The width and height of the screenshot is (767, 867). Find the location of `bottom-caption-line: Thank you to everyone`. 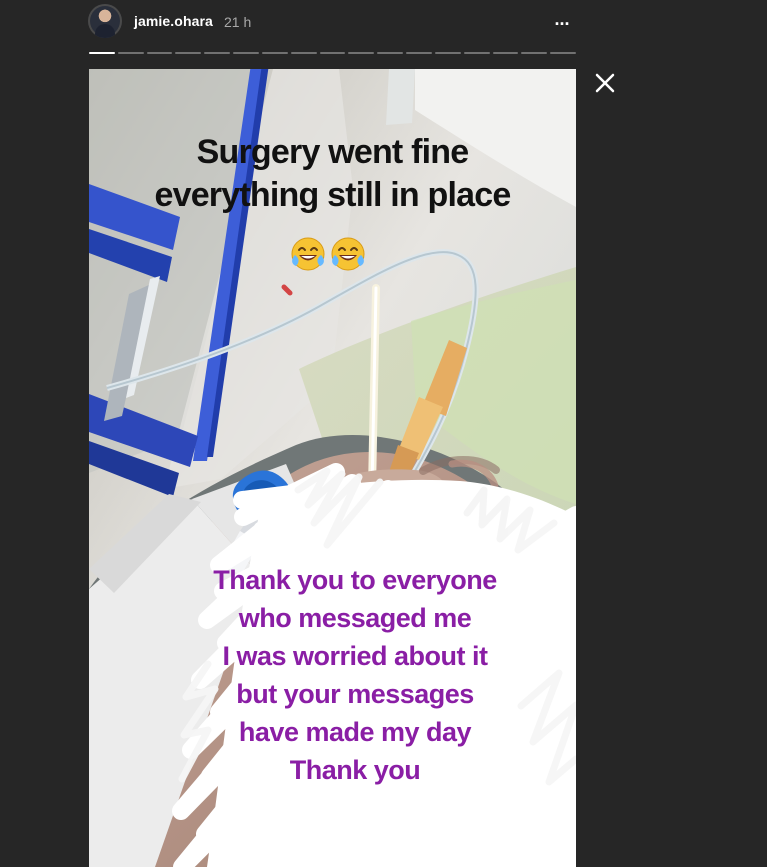

bottom-caption-line: Thank you to everyone is located at coordinates (355, 580).